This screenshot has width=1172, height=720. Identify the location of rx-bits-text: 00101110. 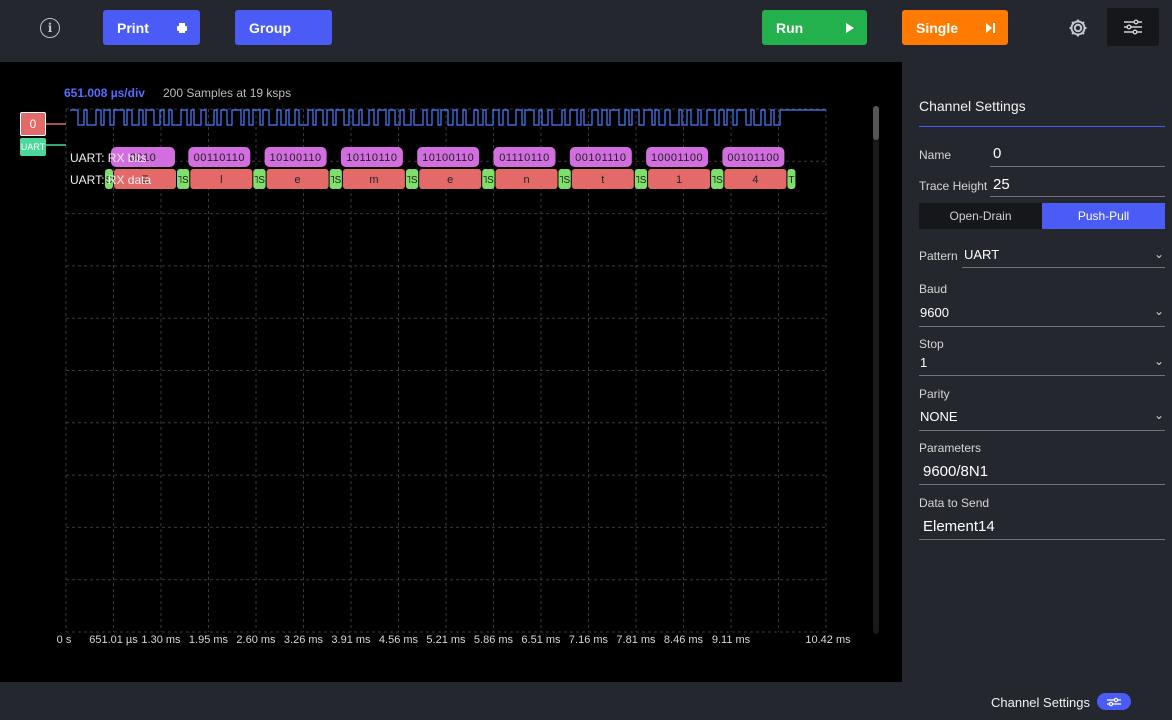
(600, 158).